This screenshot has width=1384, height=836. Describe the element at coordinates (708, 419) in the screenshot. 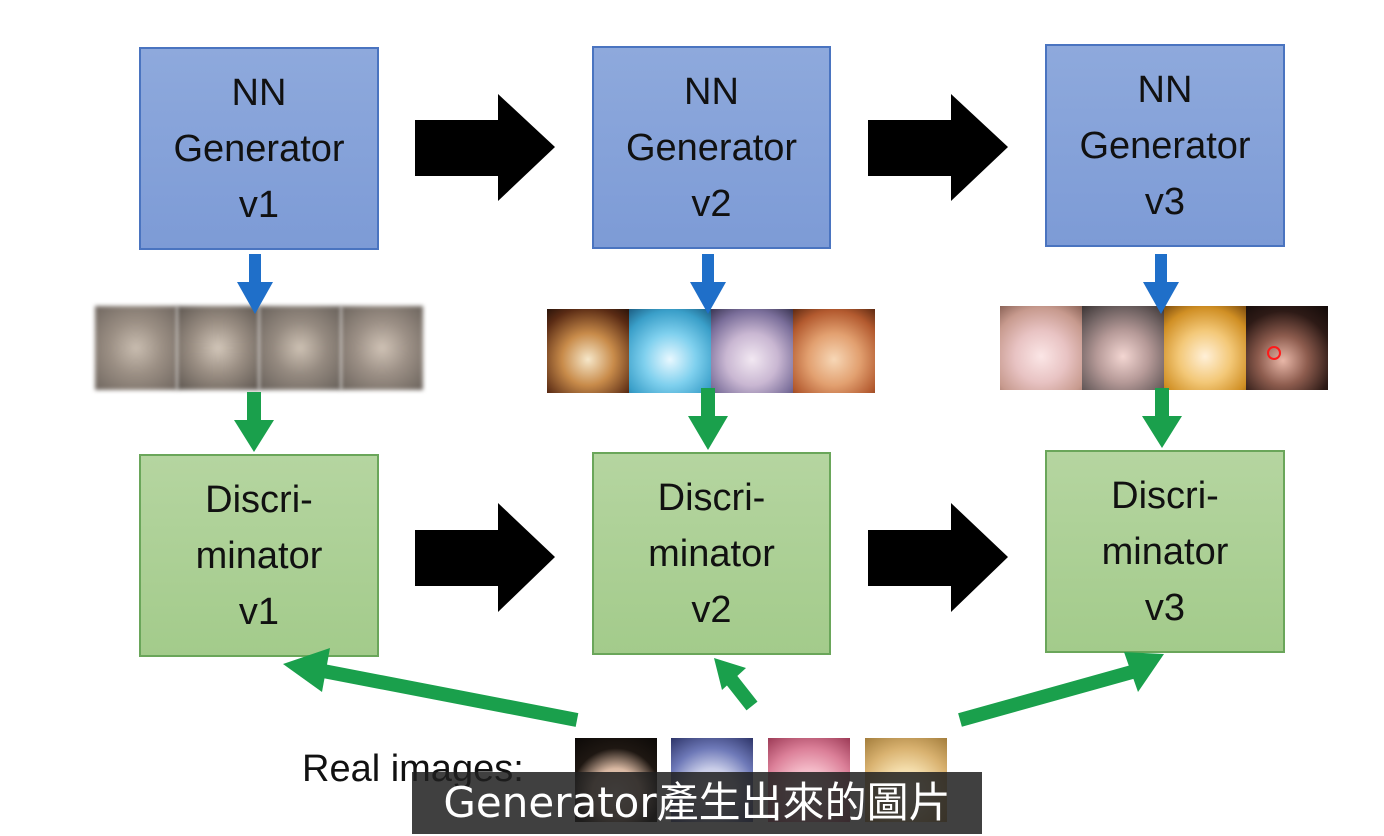

I see `green-arrow-v2` at that location.